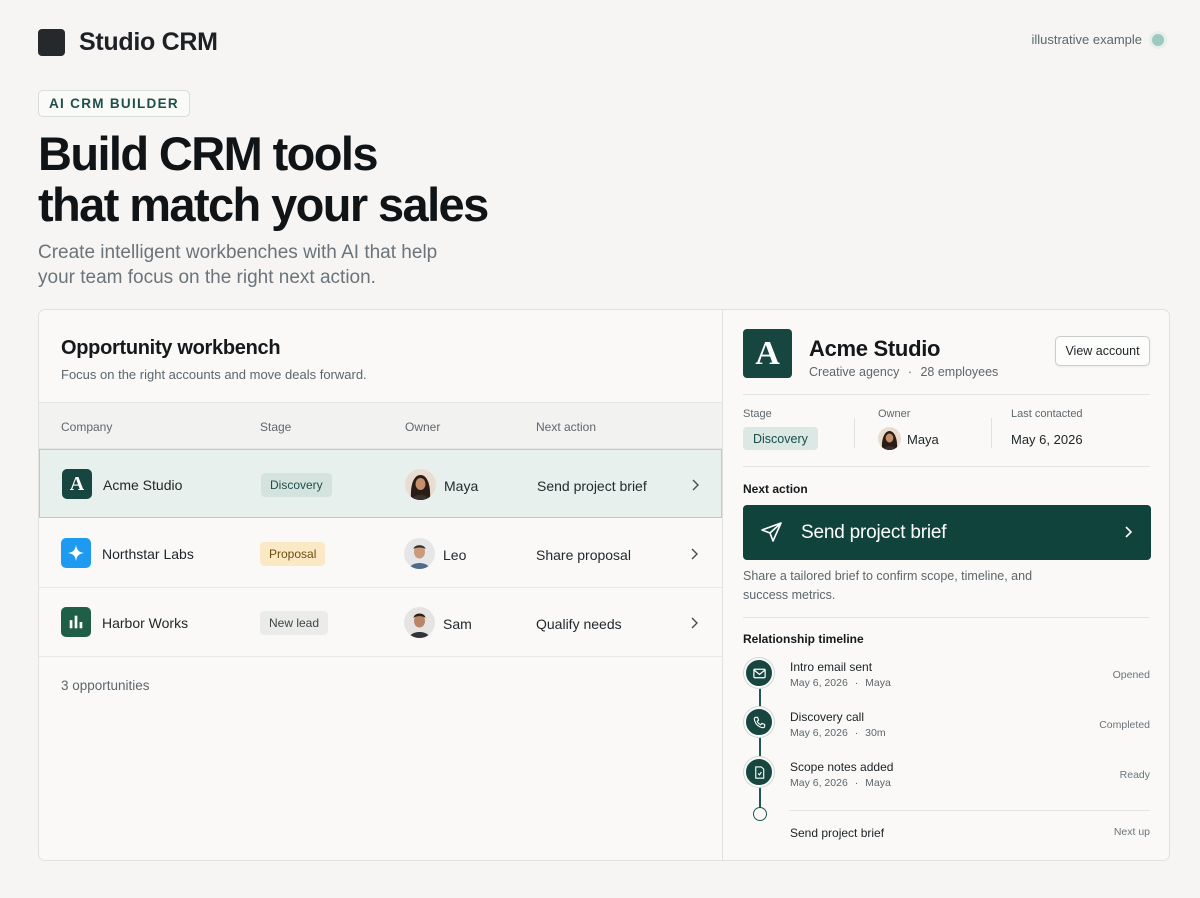 This screenshot has width=1200, height=898. Describe the element at coordinates (263, 204) in the screenshot. I see `headline-line-2: that match your sales` at that location.